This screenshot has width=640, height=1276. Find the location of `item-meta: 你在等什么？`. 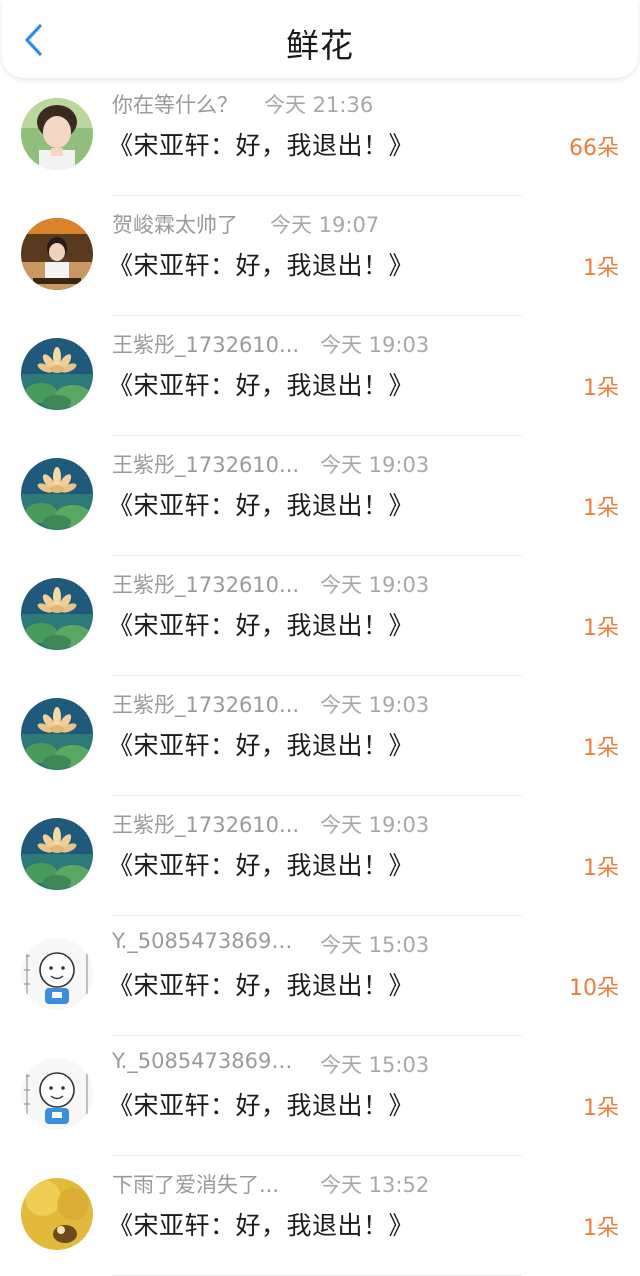

item-meta: 你在等什么？ is located at coordinates (175, 104).